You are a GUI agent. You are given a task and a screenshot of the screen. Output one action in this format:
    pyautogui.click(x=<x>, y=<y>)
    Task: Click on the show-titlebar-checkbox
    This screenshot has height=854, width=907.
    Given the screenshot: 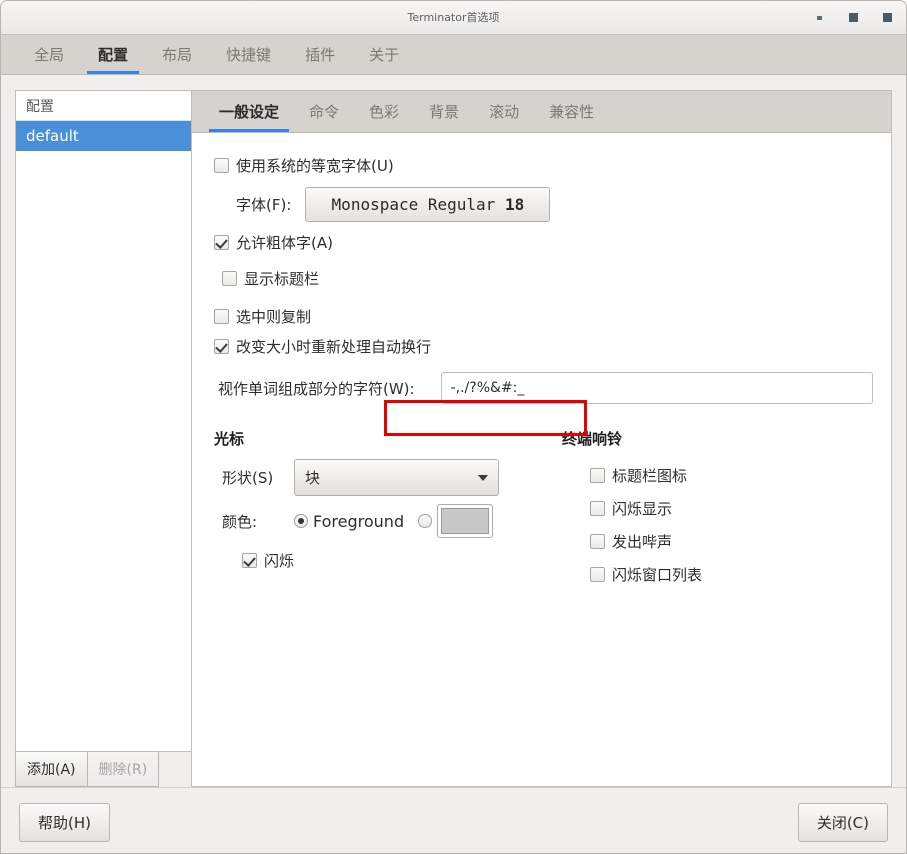 What is the action you would take?
    pyautogui.click(x=229, y=278)
    